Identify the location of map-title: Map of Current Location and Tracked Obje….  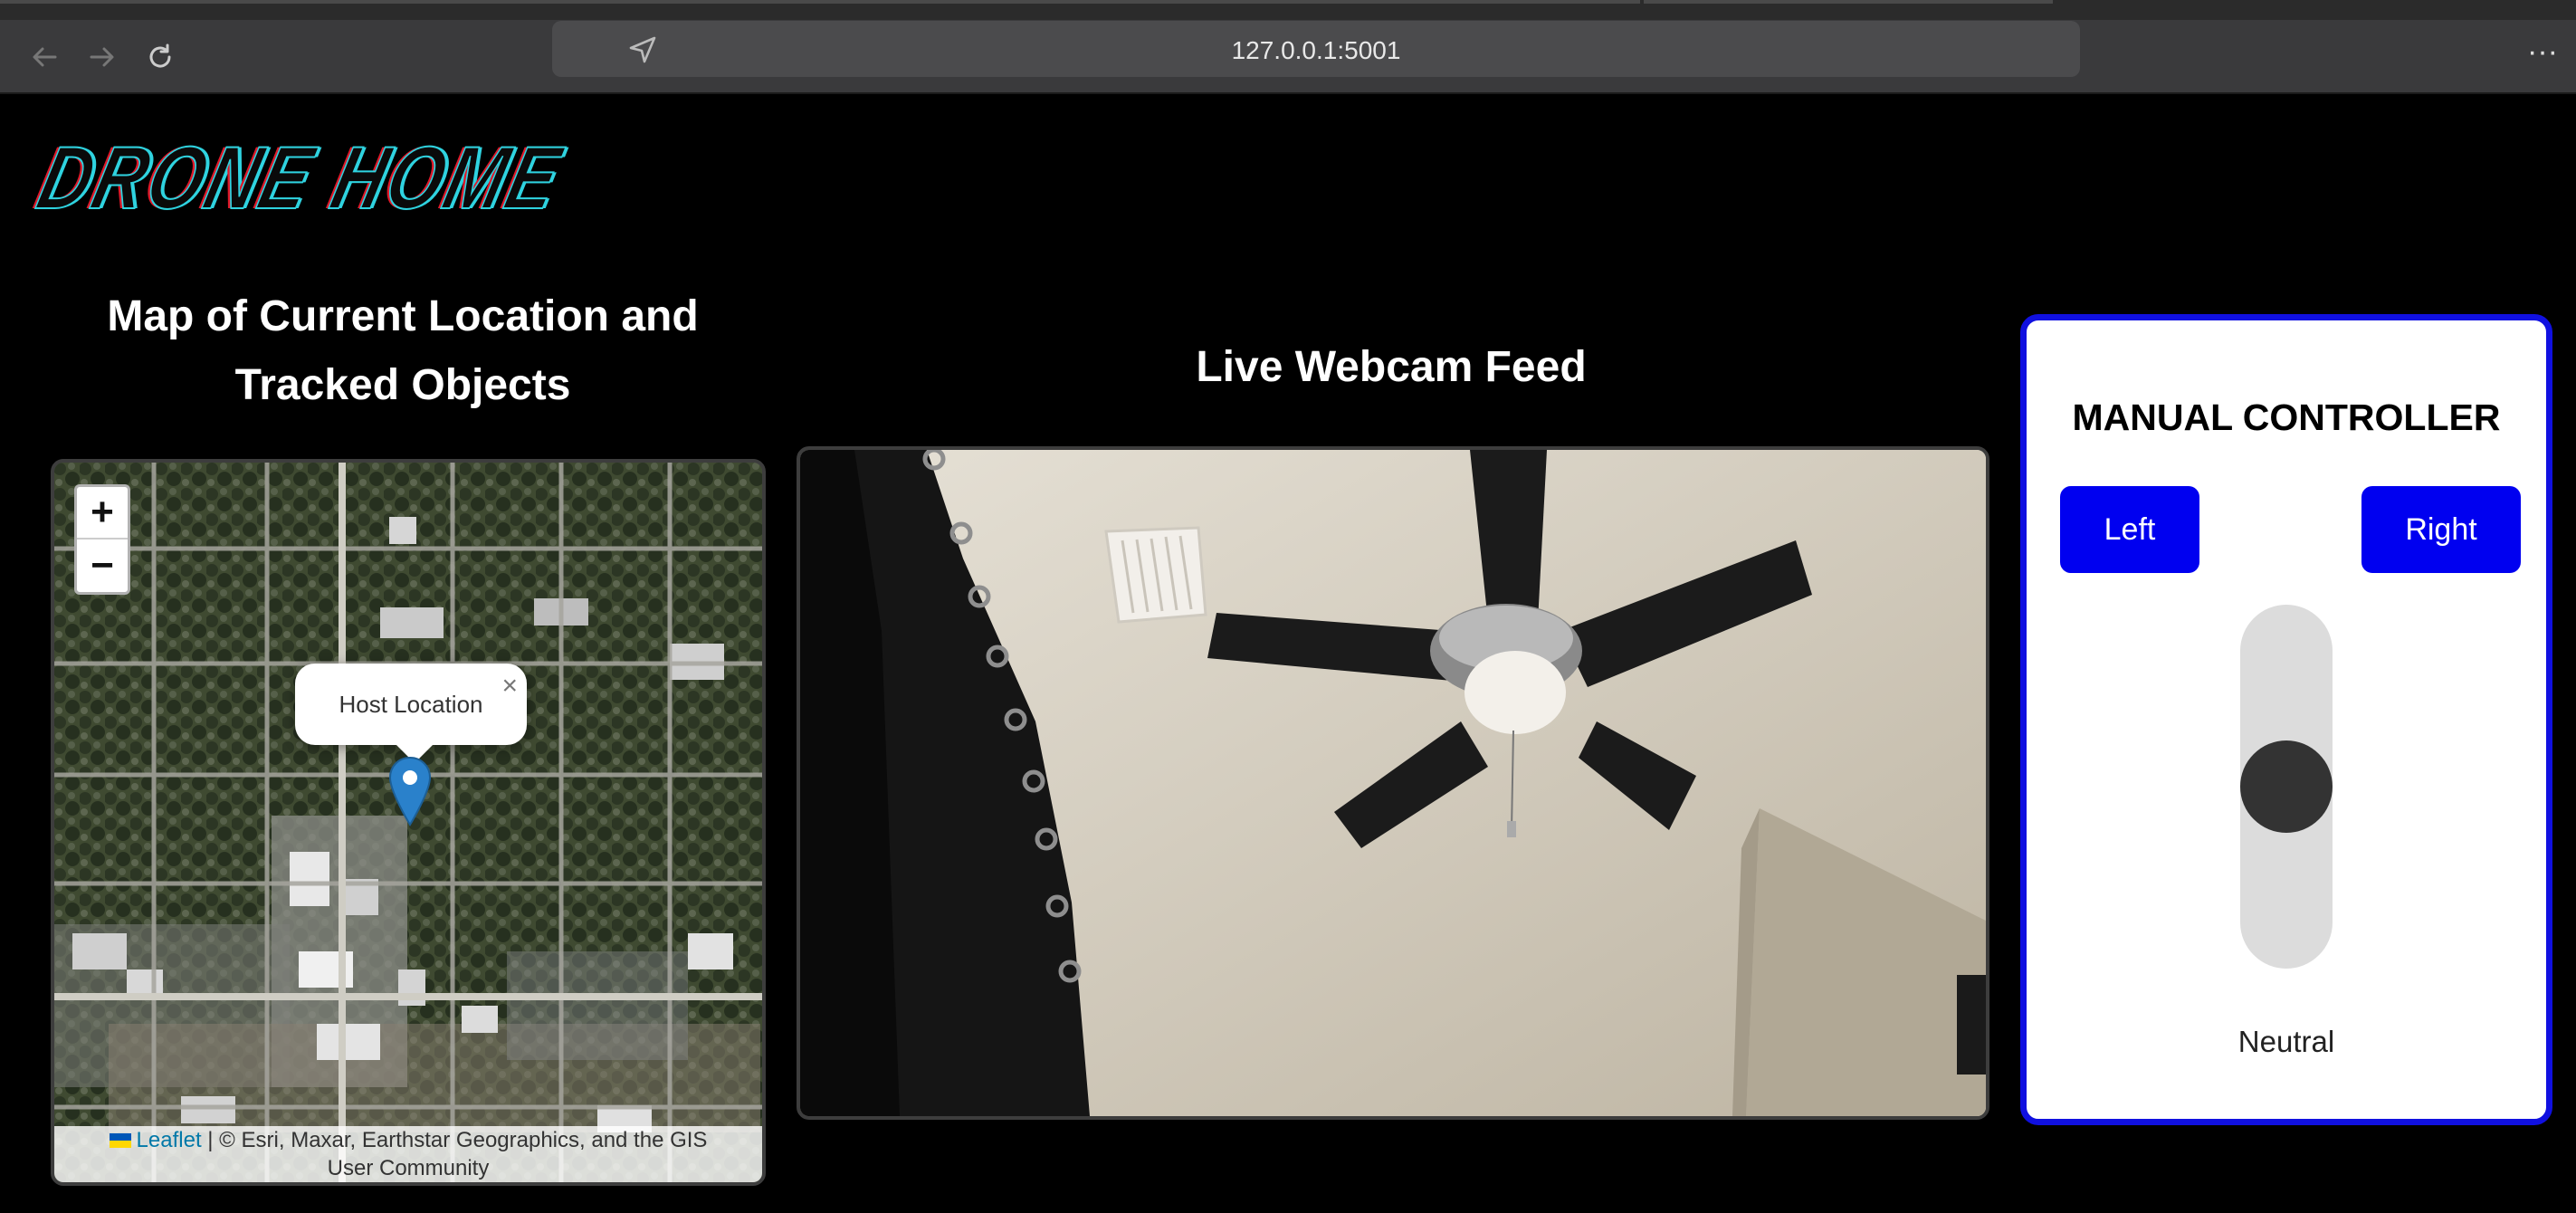
(403, 350).